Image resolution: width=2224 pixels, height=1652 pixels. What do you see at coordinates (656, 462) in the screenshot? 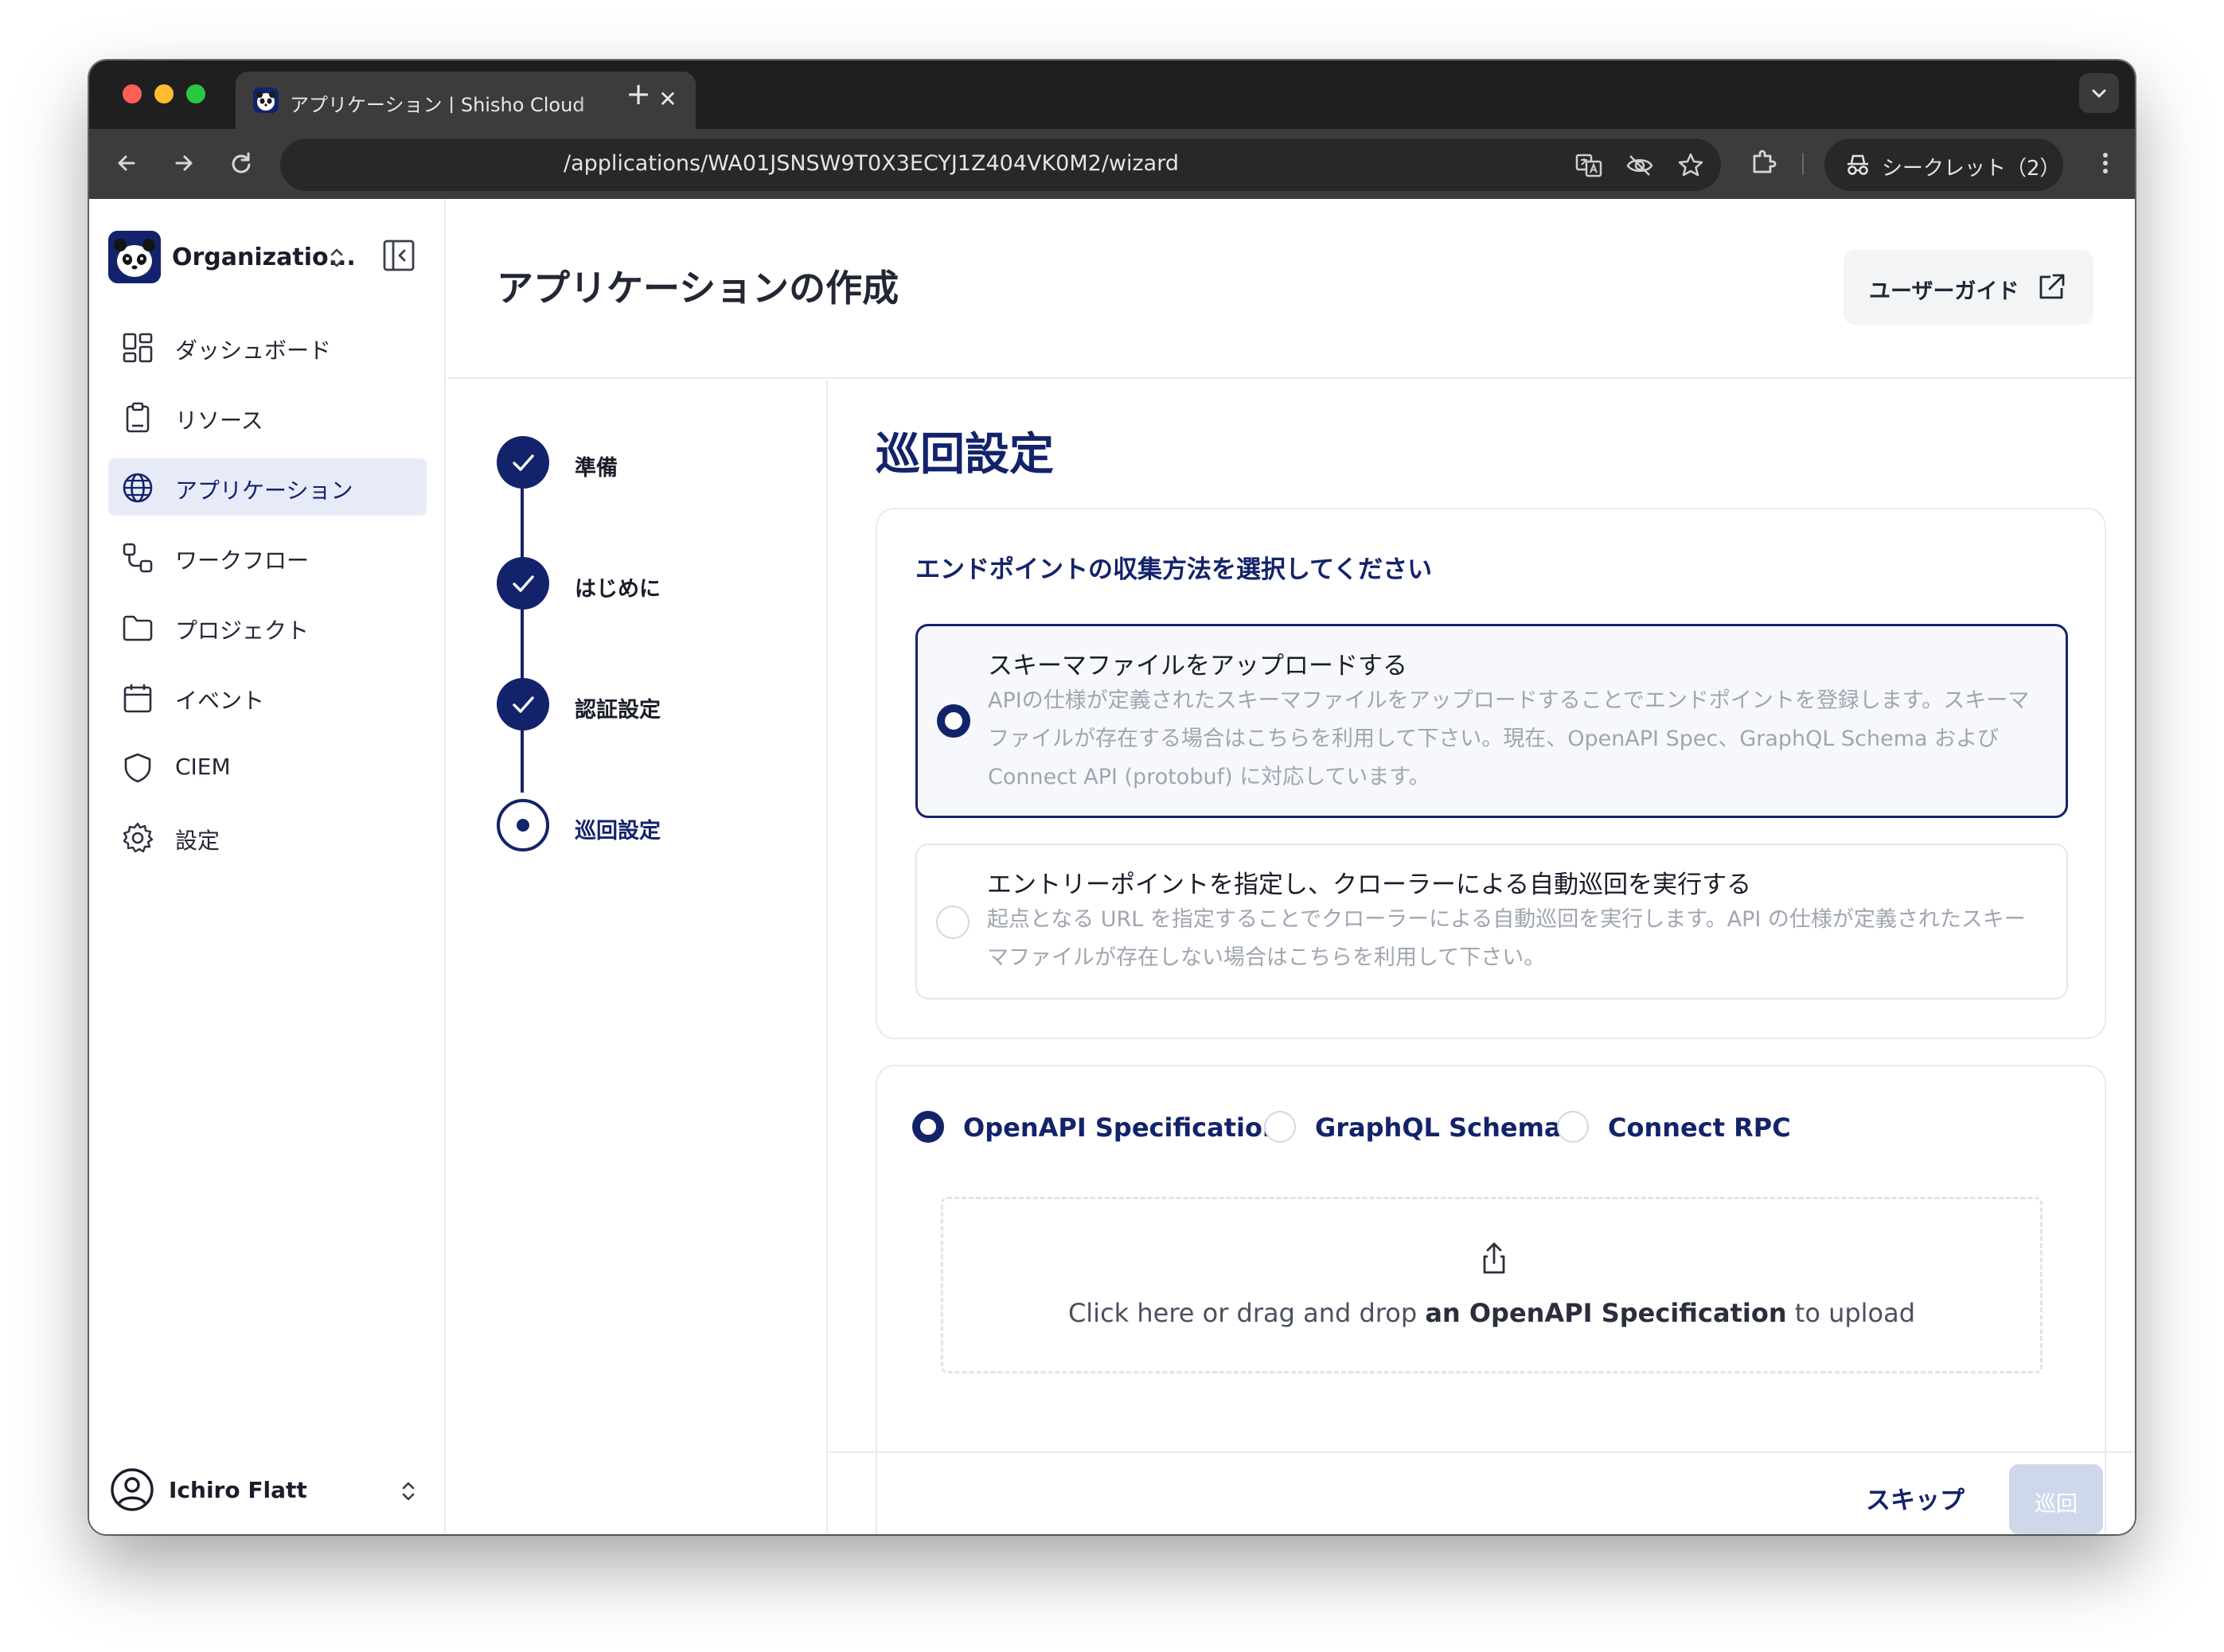
I see `step-preparation: 準備` at bounding box center [656, 462].